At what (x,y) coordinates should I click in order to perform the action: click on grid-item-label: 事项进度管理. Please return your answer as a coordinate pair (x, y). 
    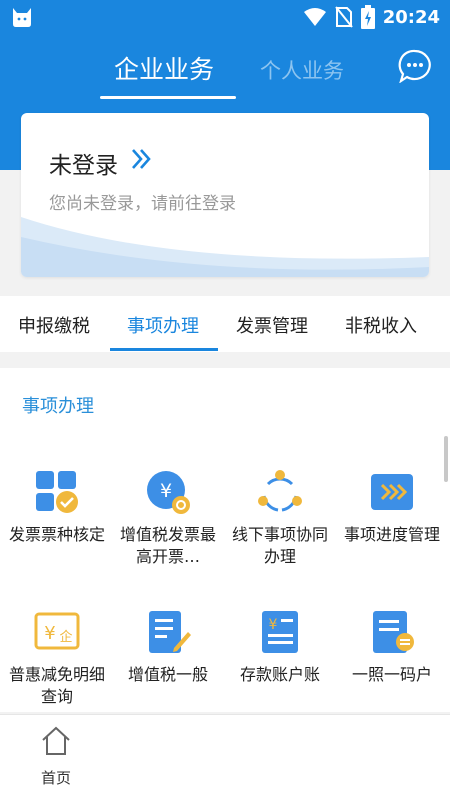
    Looking at the image, I should click on (391, 534).